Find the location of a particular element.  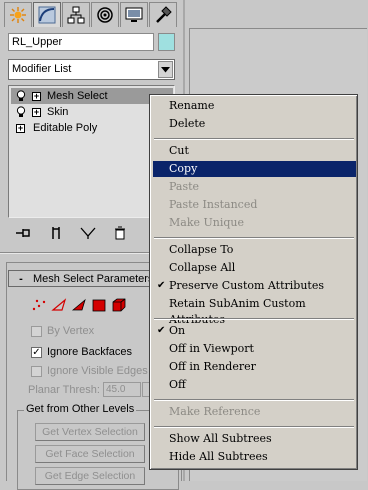

menu-item-paste-instanced: Paste Instanced is located at coordinates (254, 205).